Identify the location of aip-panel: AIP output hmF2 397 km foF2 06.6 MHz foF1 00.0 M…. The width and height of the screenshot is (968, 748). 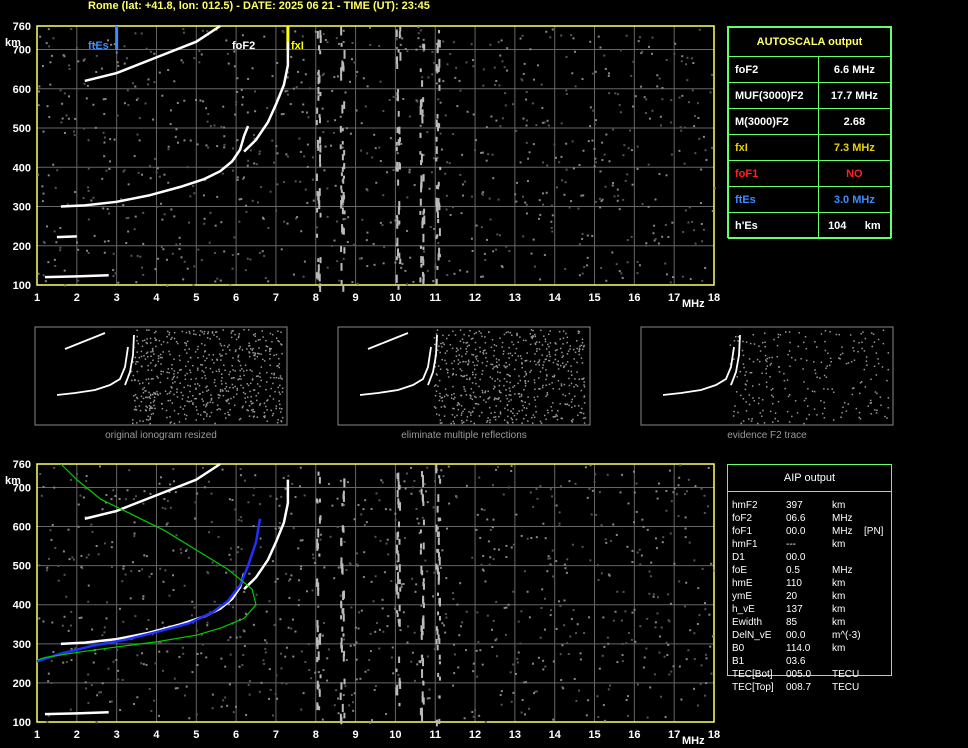
(809, 578).